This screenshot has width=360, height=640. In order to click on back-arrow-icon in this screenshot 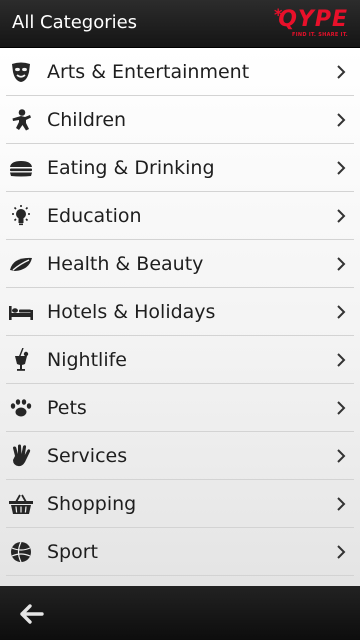, I will do `click(32, 614)`.